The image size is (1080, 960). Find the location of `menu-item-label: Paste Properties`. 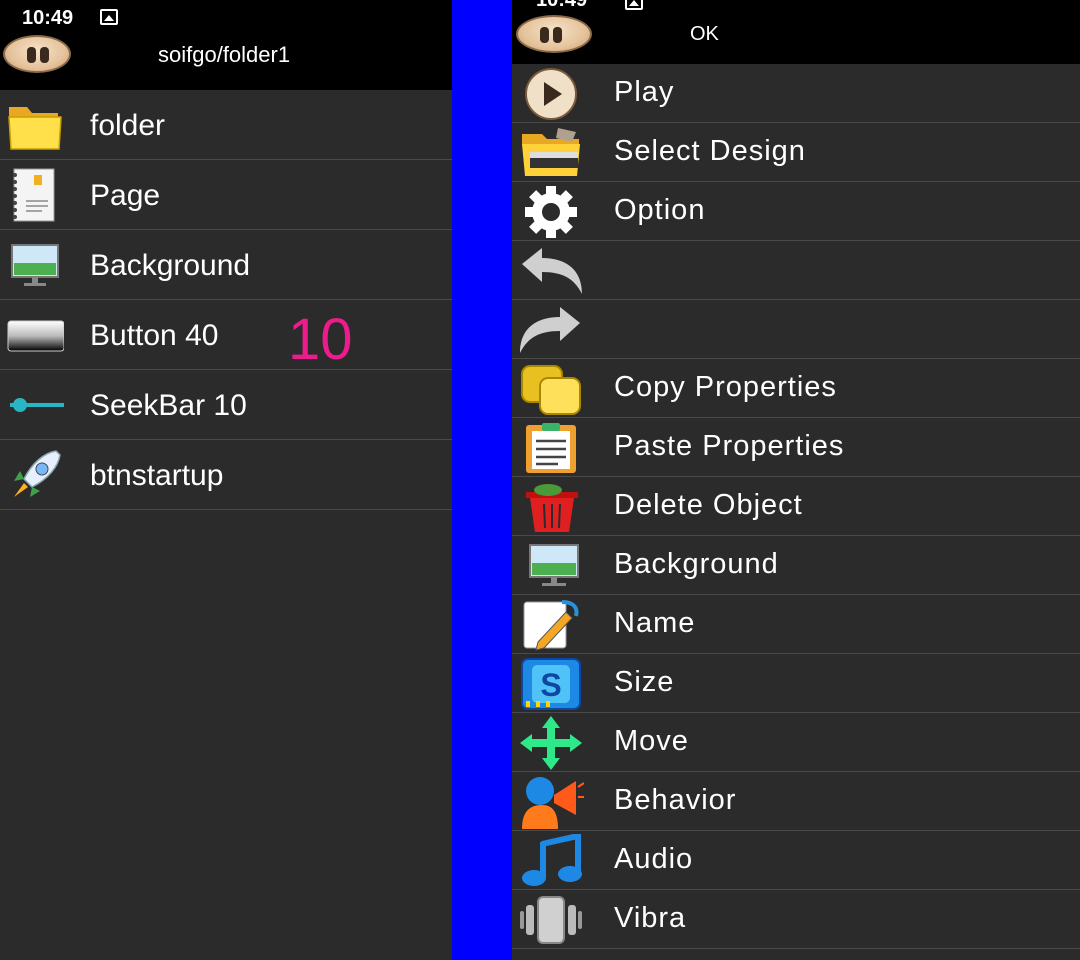

menu-item-label: Paste Properties is located at coordinates (729, 446).